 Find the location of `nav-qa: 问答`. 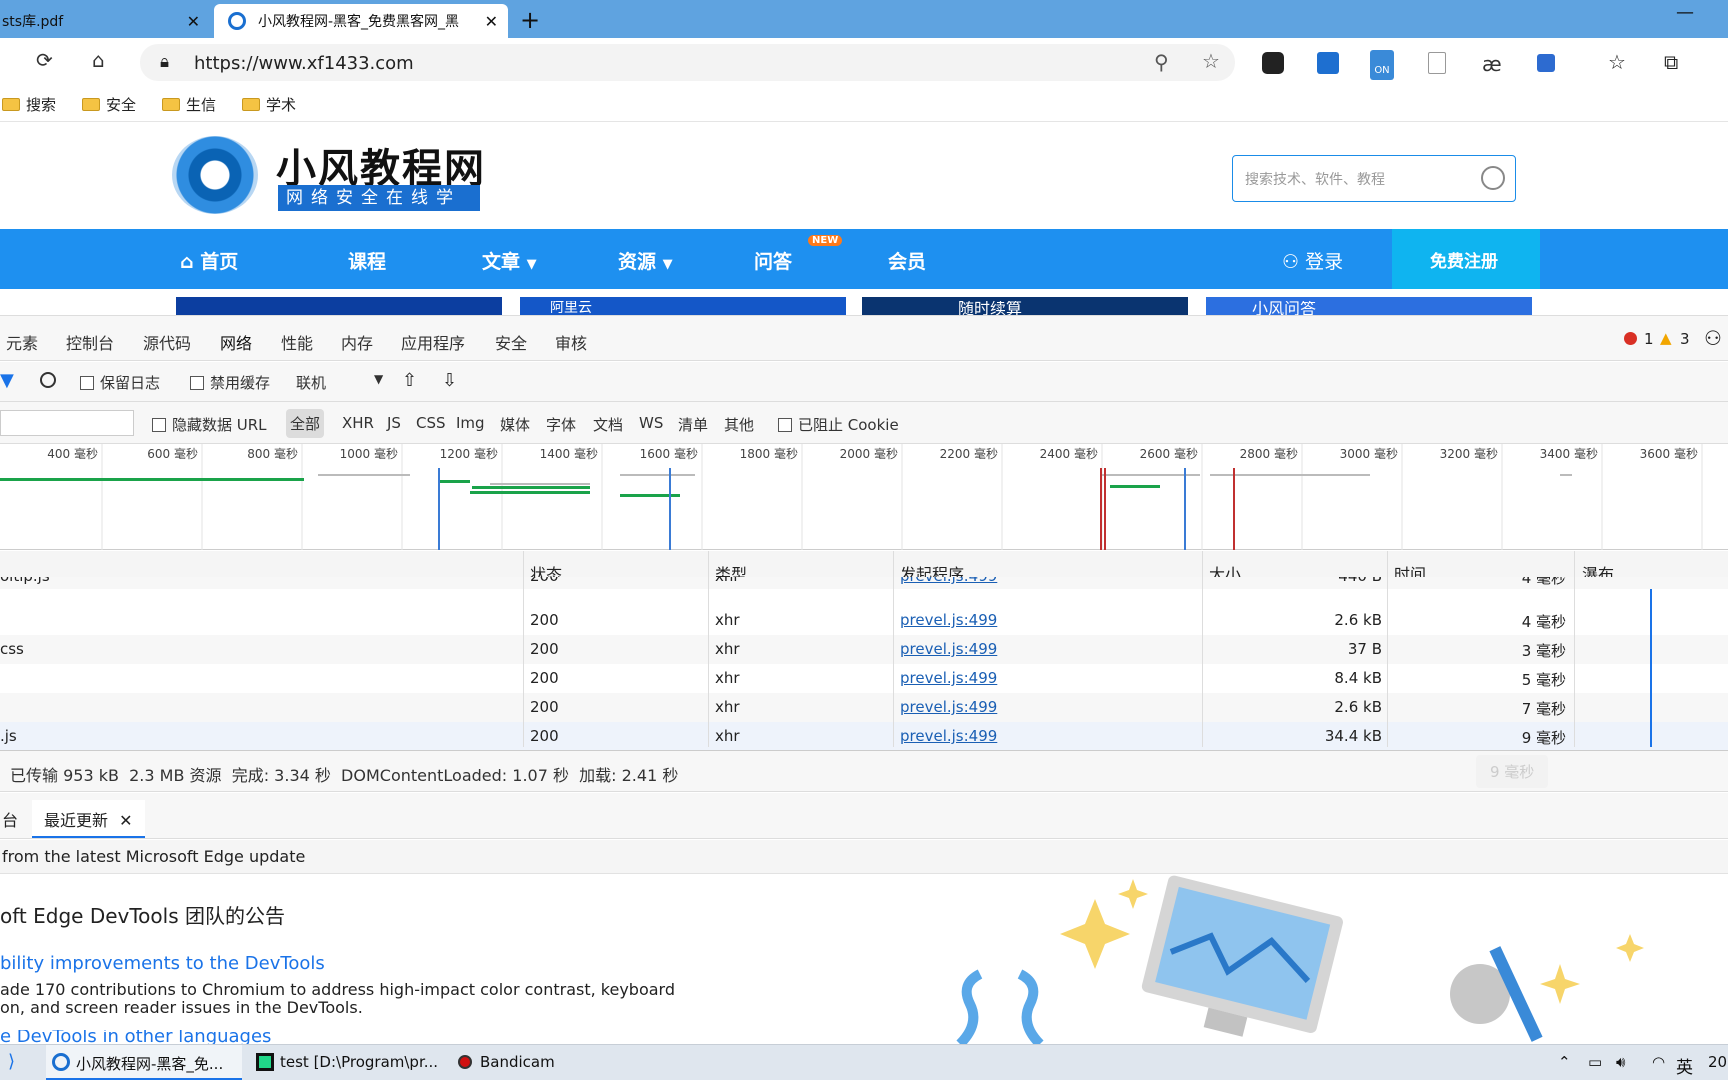

nav-qa: 问答 is located at coordinates (773, 260).